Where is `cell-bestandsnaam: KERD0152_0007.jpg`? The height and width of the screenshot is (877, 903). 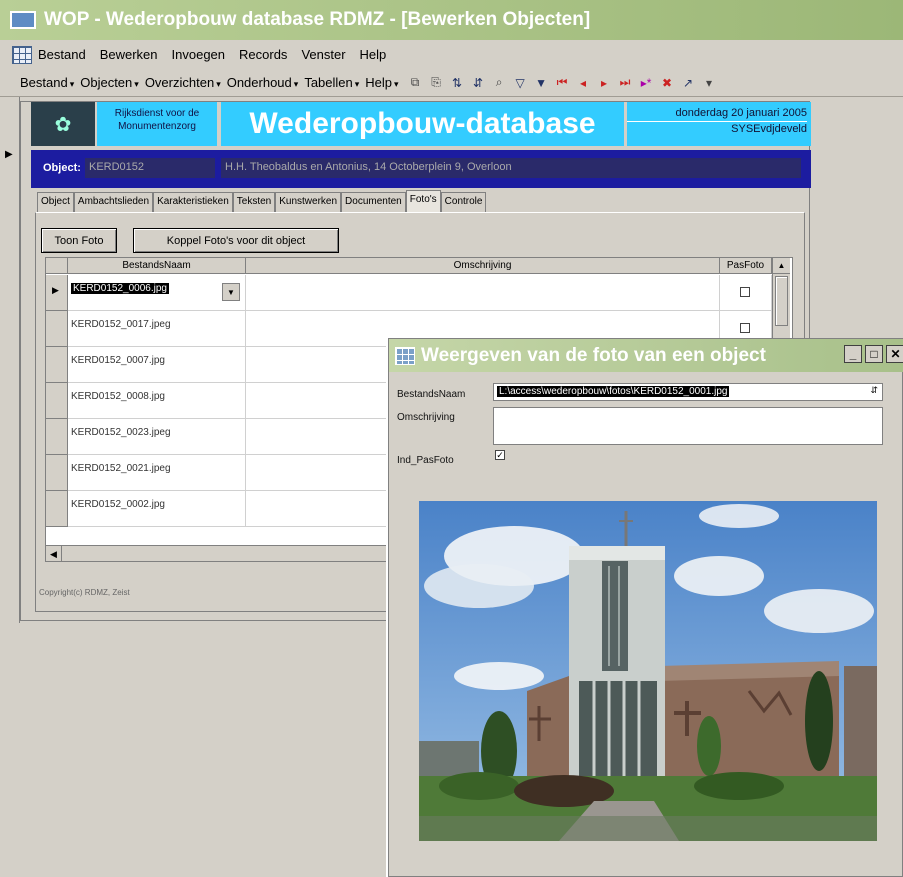 cell-bestandsnaam: KERD0152_0007.jpg is located at coordinates (157, 365).